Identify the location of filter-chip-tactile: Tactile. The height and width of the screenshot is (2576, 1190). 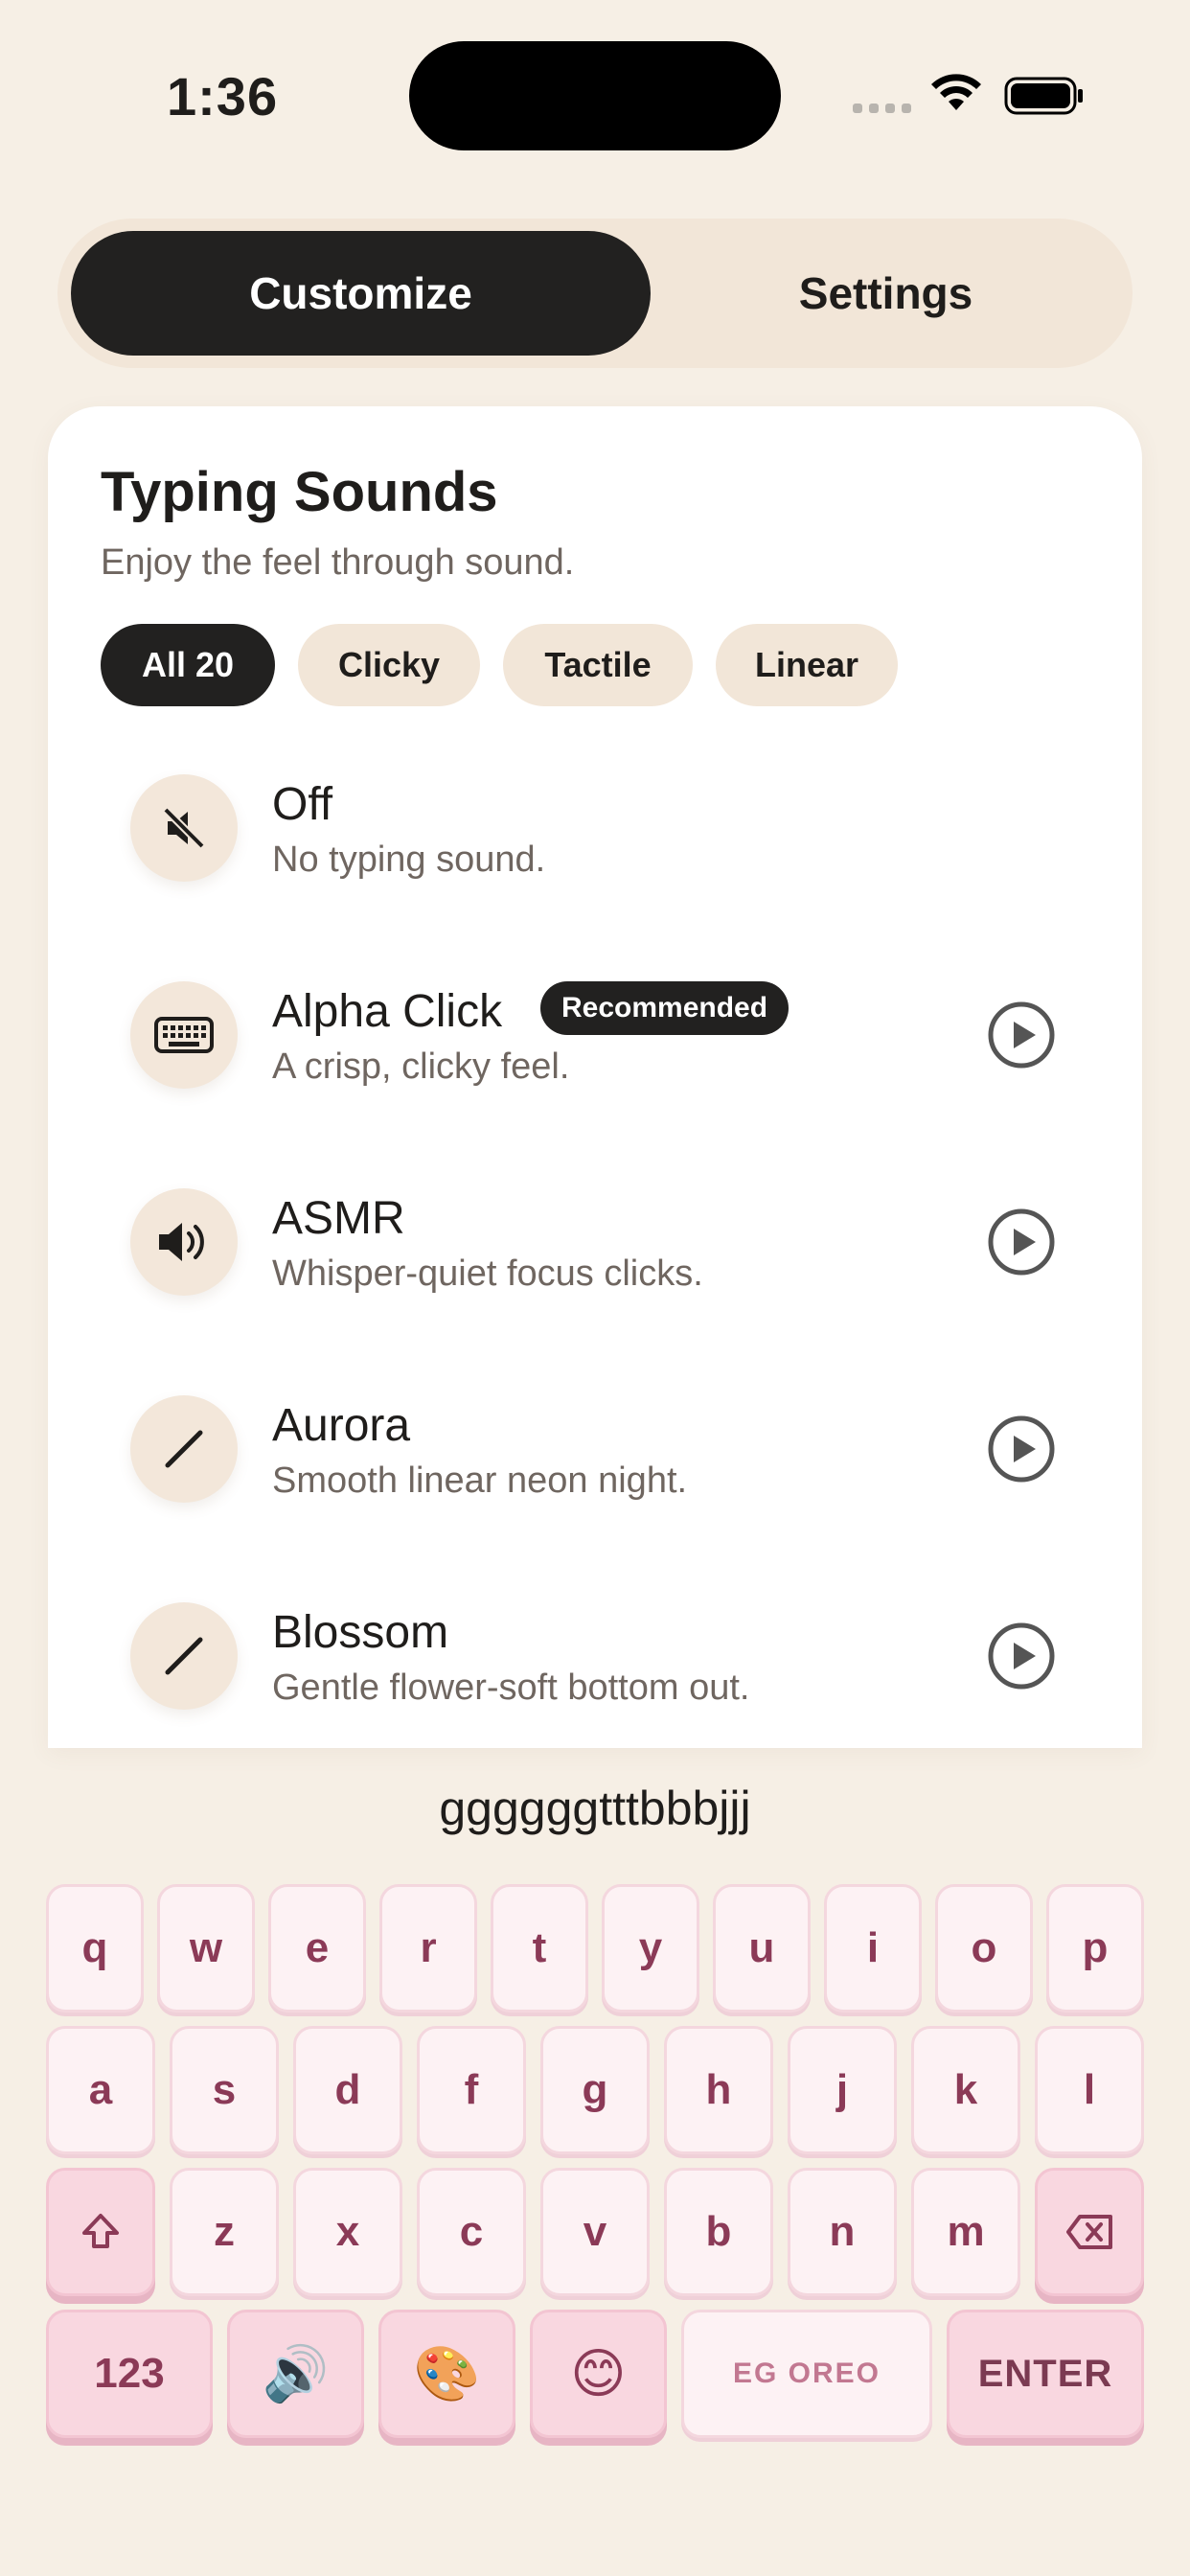
(598, 665).